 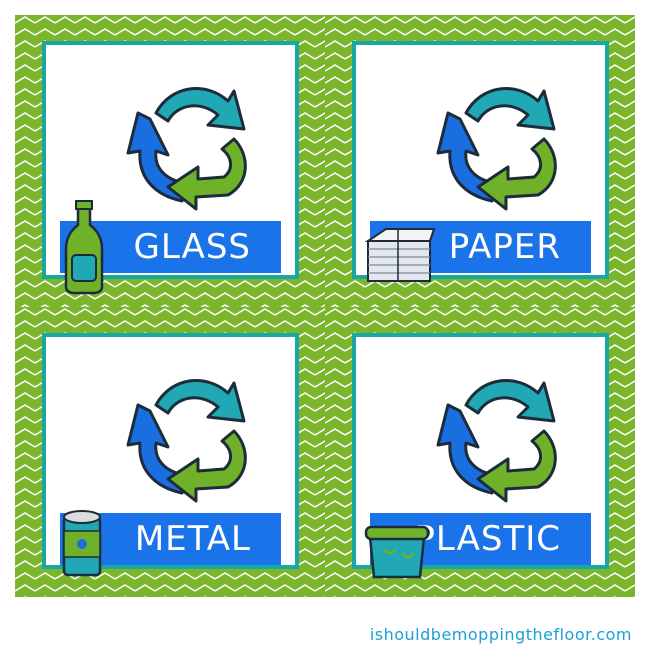 What do you see at coordinates (504, 247) in the screenshot?
I see `card-label: PAPER` at bounding box center [504, 247].